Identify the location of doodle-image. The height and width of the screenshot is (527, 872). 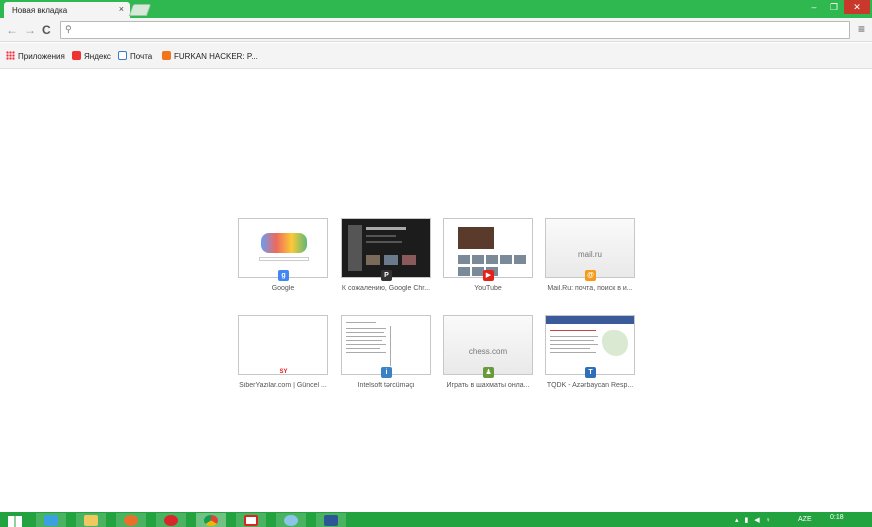
(284, 243).